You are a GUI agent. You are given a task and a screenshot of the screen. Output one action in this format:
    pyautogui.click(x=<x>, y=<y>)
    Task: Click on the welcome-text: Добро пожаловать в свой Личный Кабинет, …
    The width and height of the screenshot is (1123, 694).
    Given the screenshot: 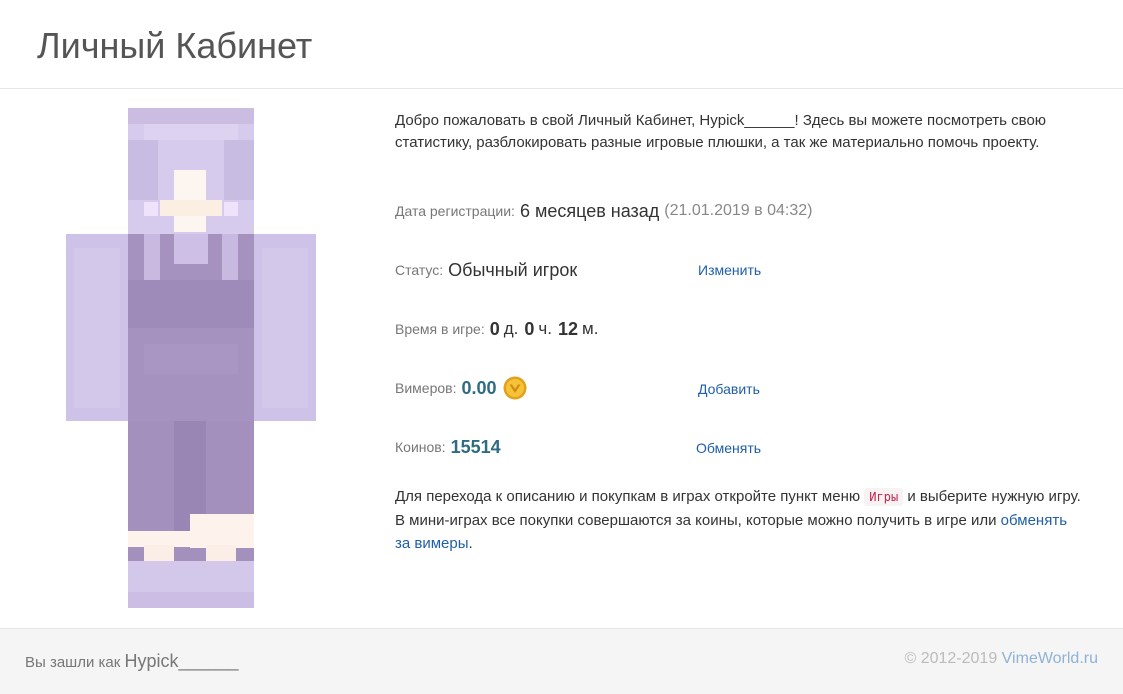 What is the action you would take?
    pyautogui.click(x=721, y=131)
    